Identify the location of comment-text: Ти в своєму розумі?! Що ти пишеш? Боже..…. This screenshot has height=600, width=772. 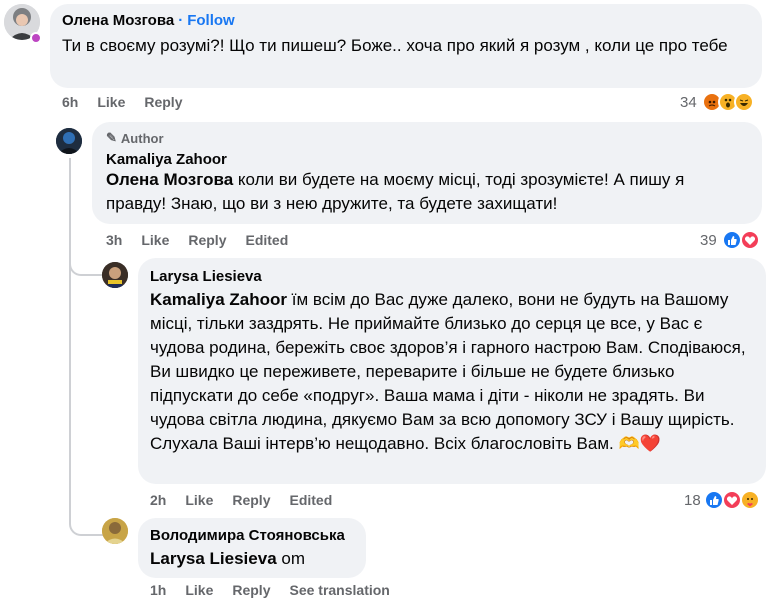
(395, 45).